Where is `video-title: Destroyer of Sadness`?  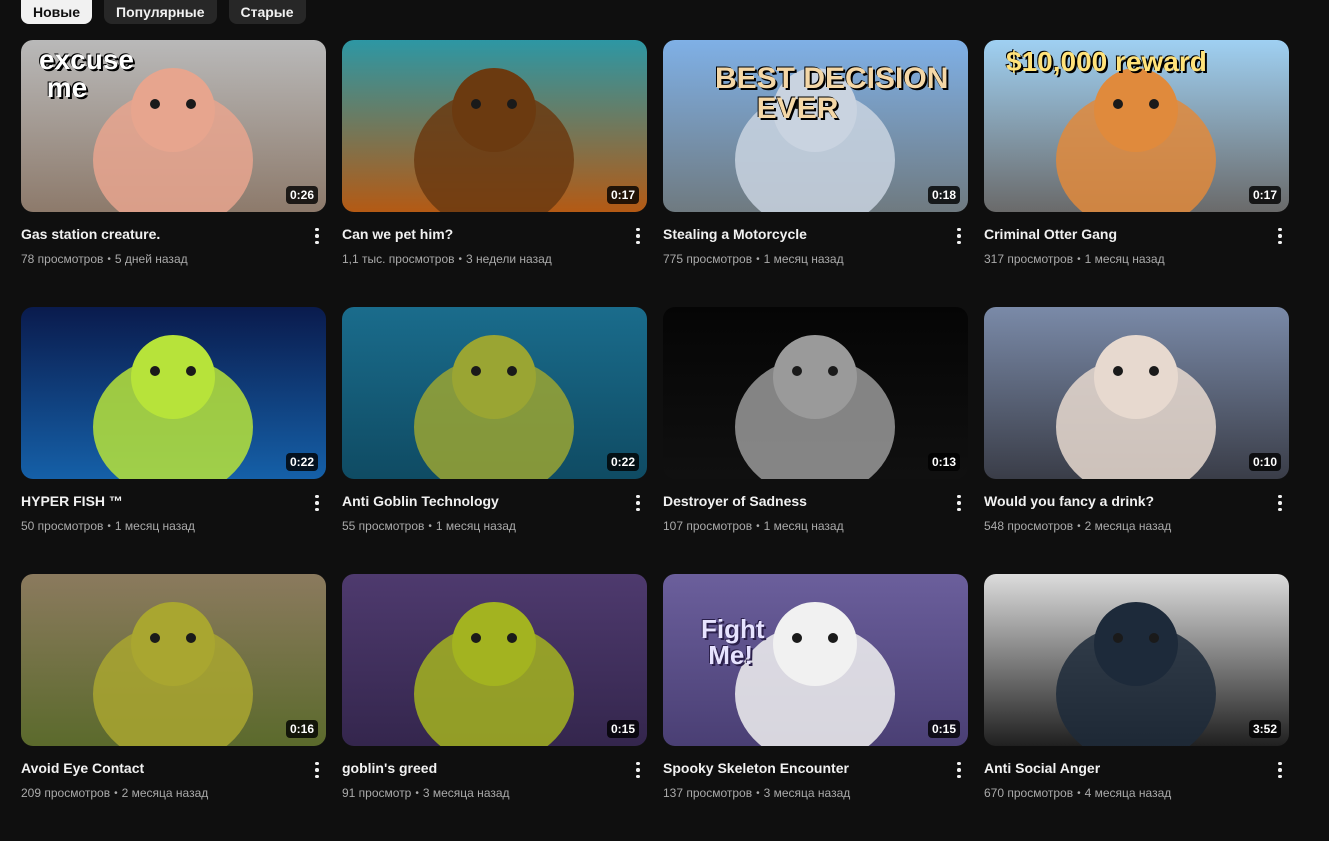
video-title: Destroyer of Sadness is located at coordinates (798, 501).